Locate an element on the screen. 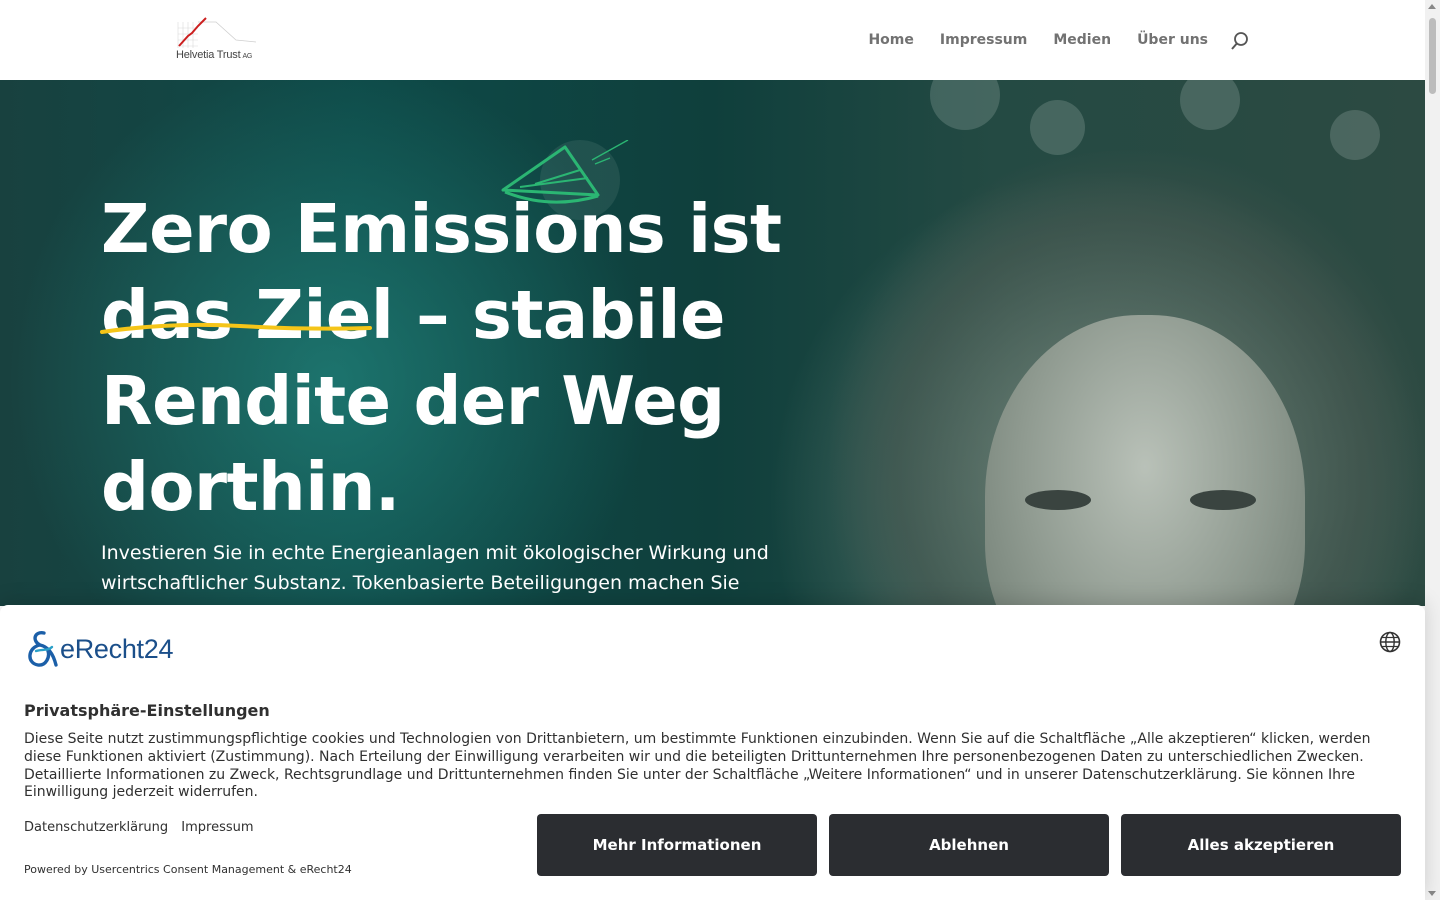 This screenshot has height=900, width=1440. site-logo: Helvetia Trust AG is located at coordinates (218, 40).